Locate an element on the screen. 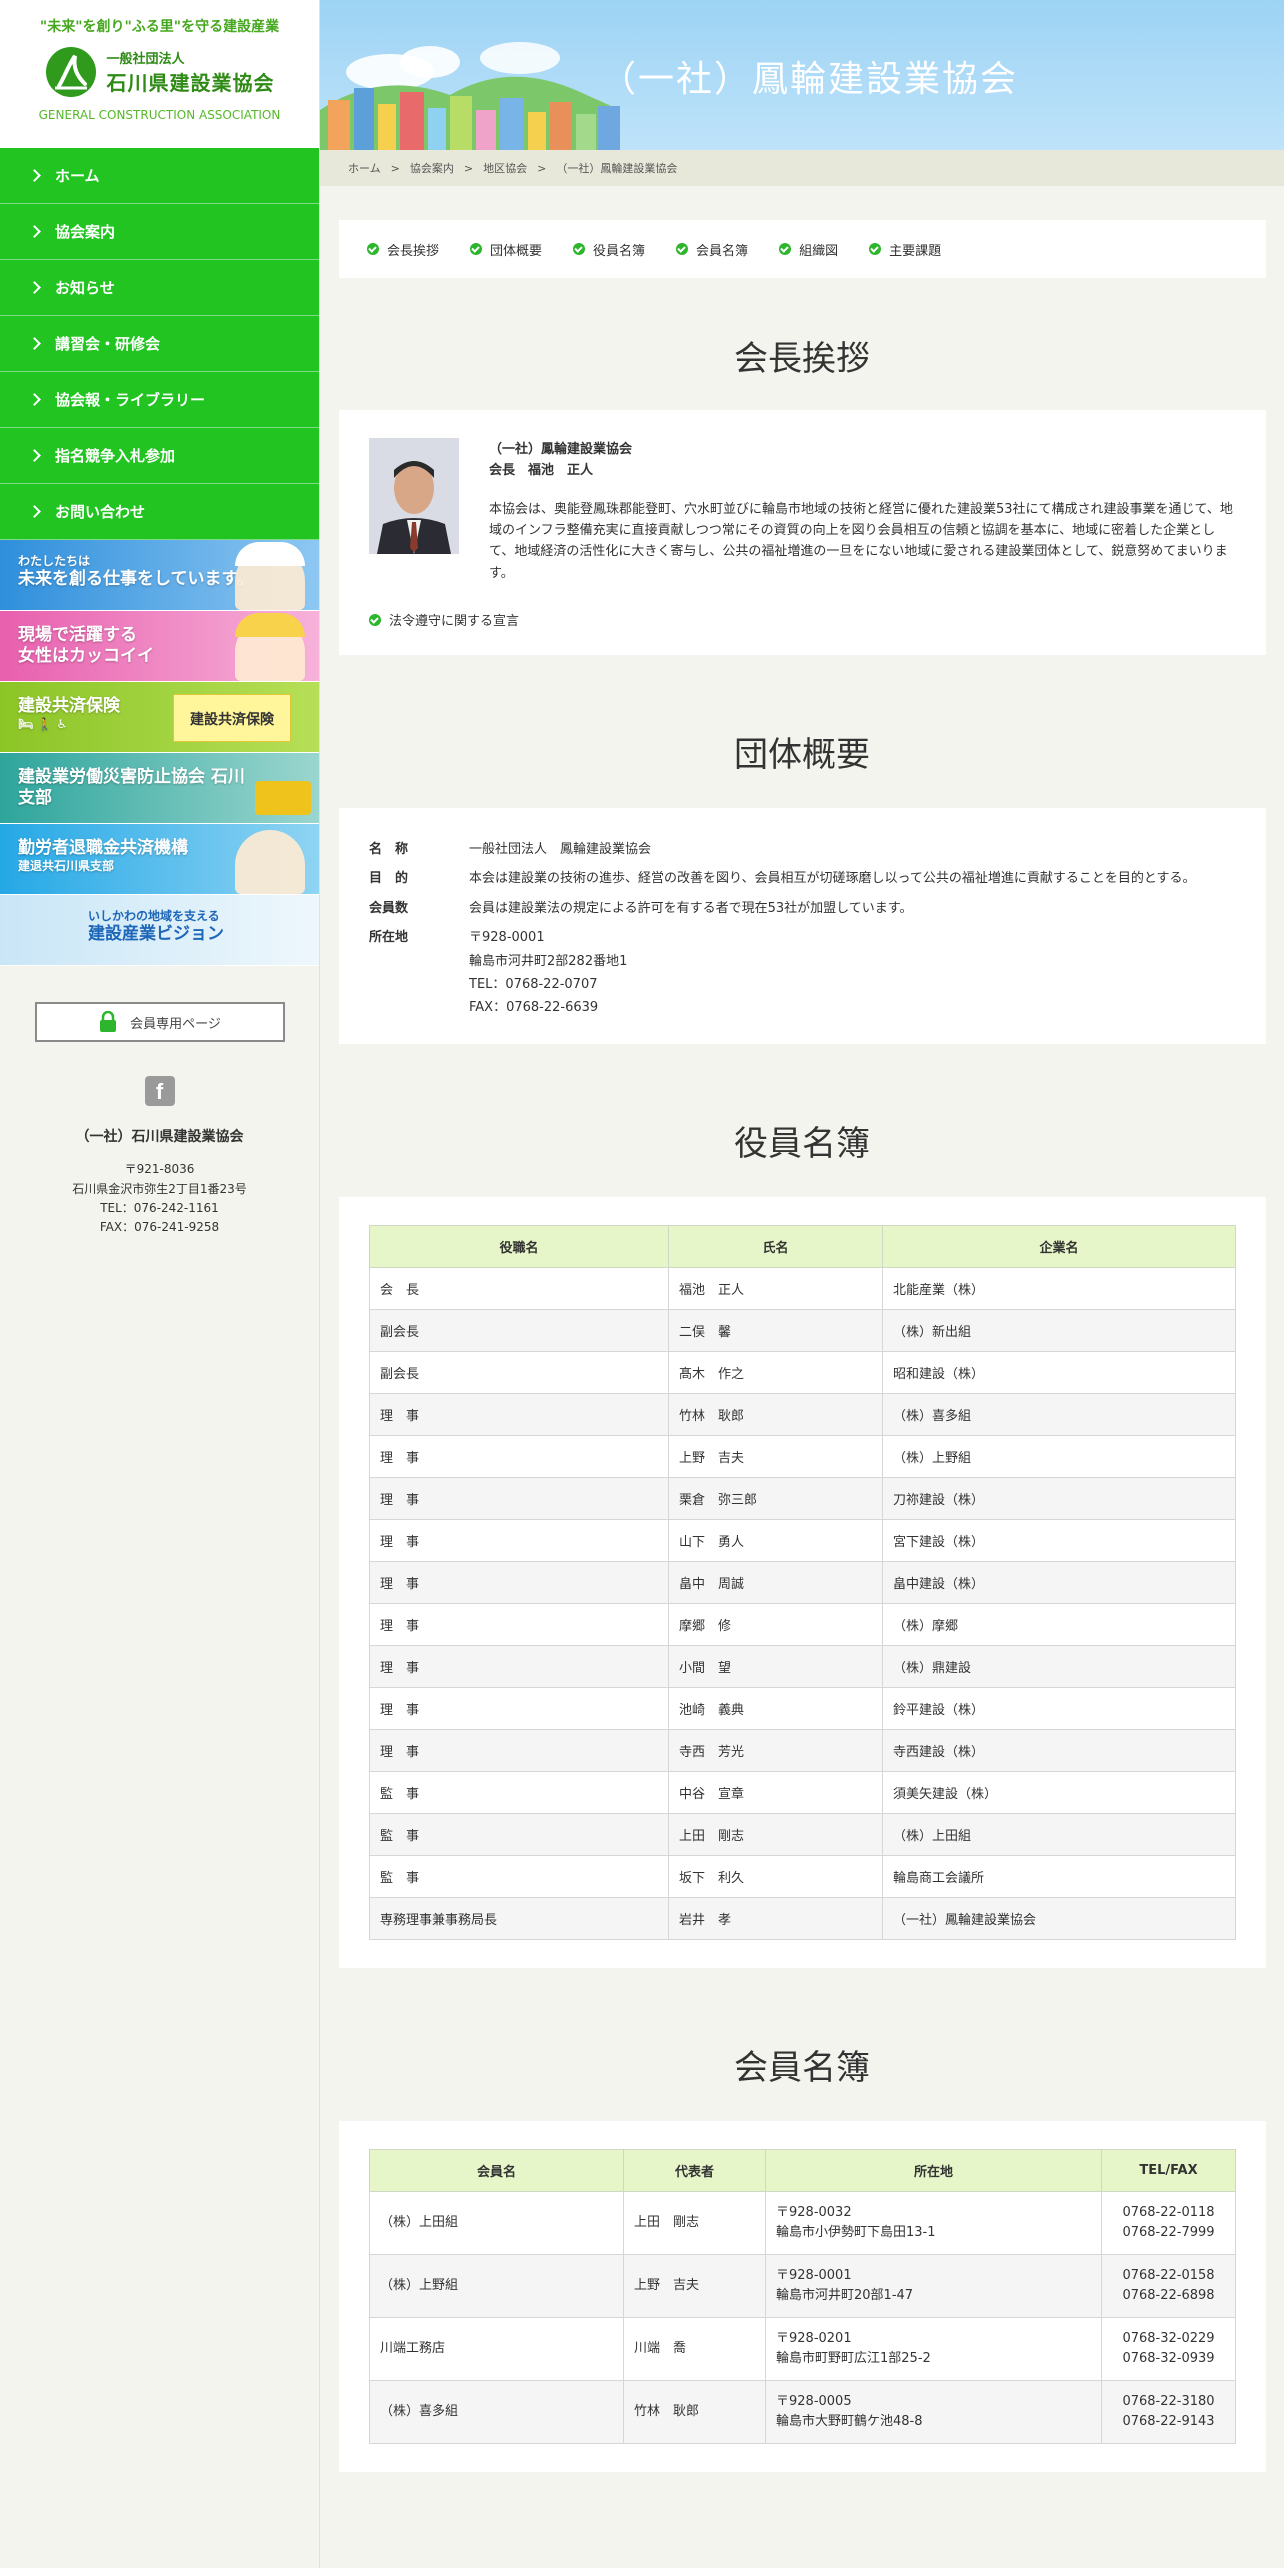  nav-label: 協会報・ライブラリー is located at coordinates (130, 400).